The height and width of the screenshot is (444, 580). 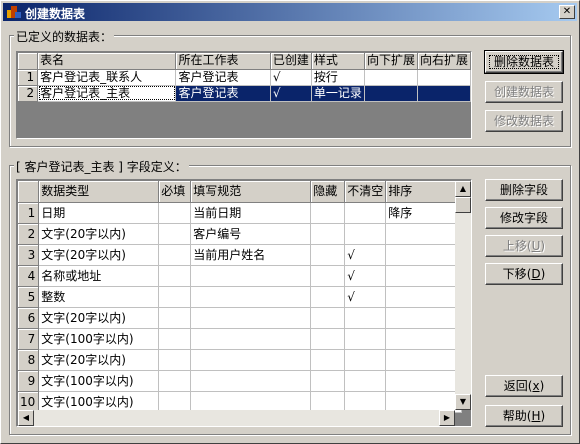 What do you see at coordinates (236, 418) in the screenshot?
I see `horizontal-scrollbar: ◀ ▶` at bounding box center [236, 418].